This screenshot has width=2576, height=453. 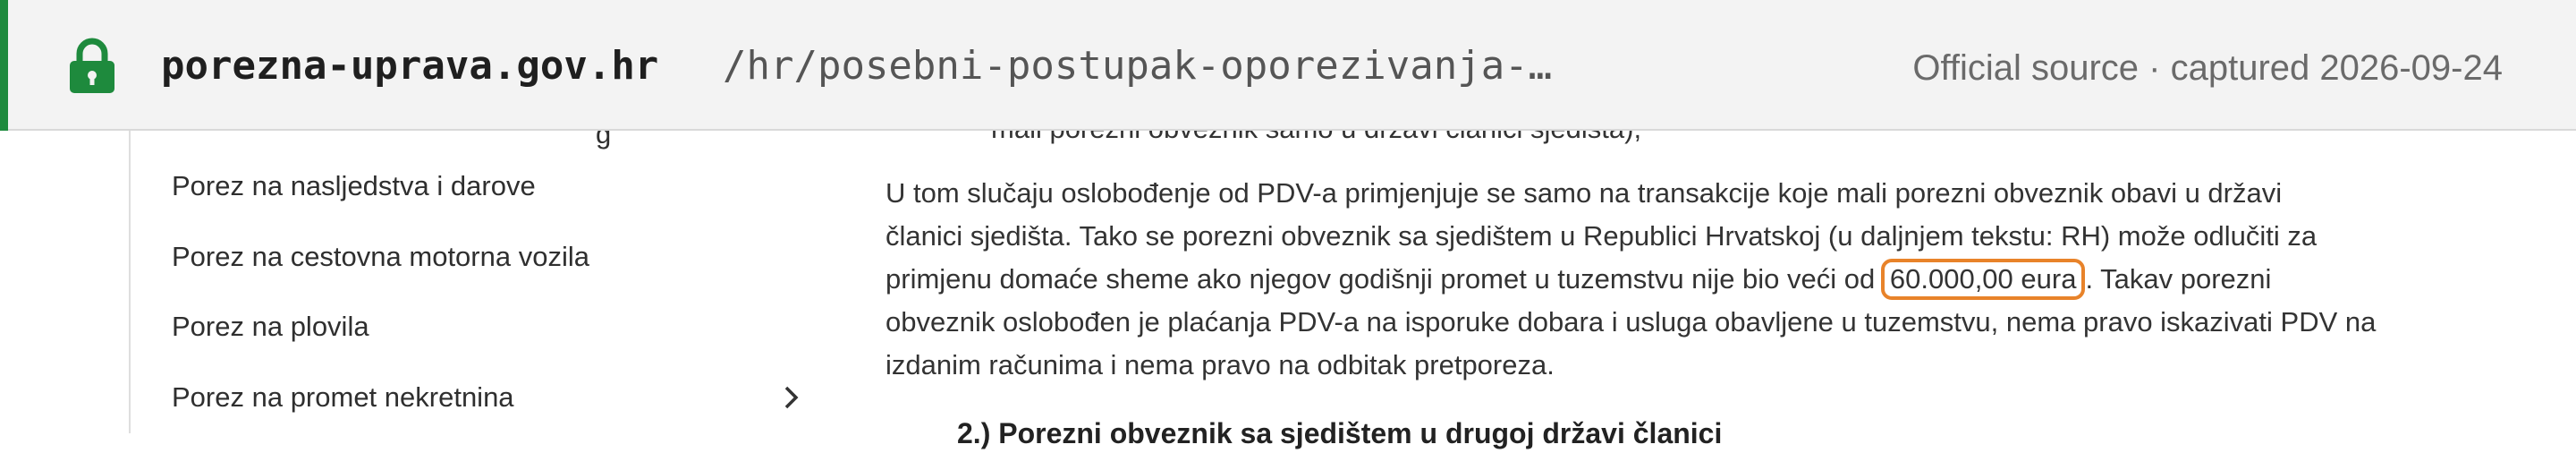 I want to click on sidebar-item-motor-vehicle-tax: Porez na cestovna motorna vozila, so click(x=380, y=257).